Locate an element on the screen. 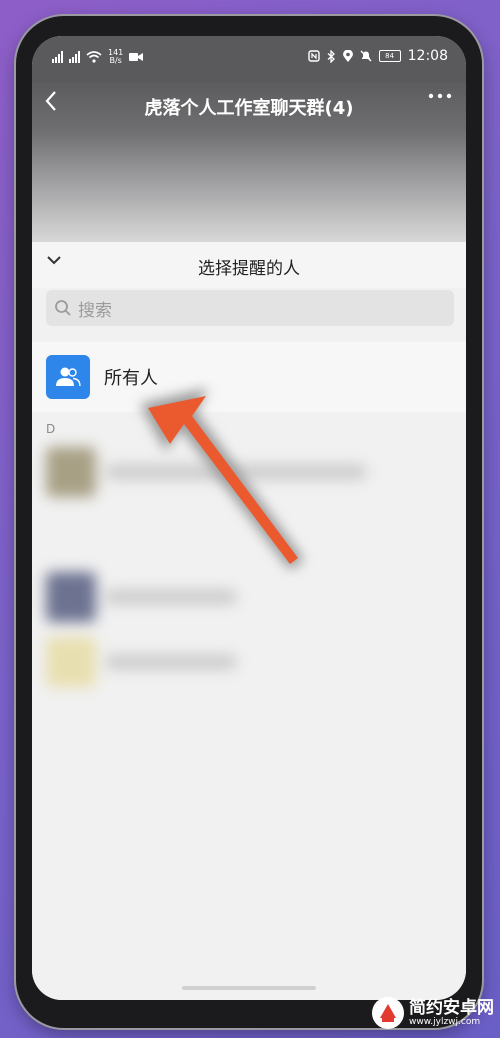  watermark-logo-icon is located at coordinates (388, 1013).